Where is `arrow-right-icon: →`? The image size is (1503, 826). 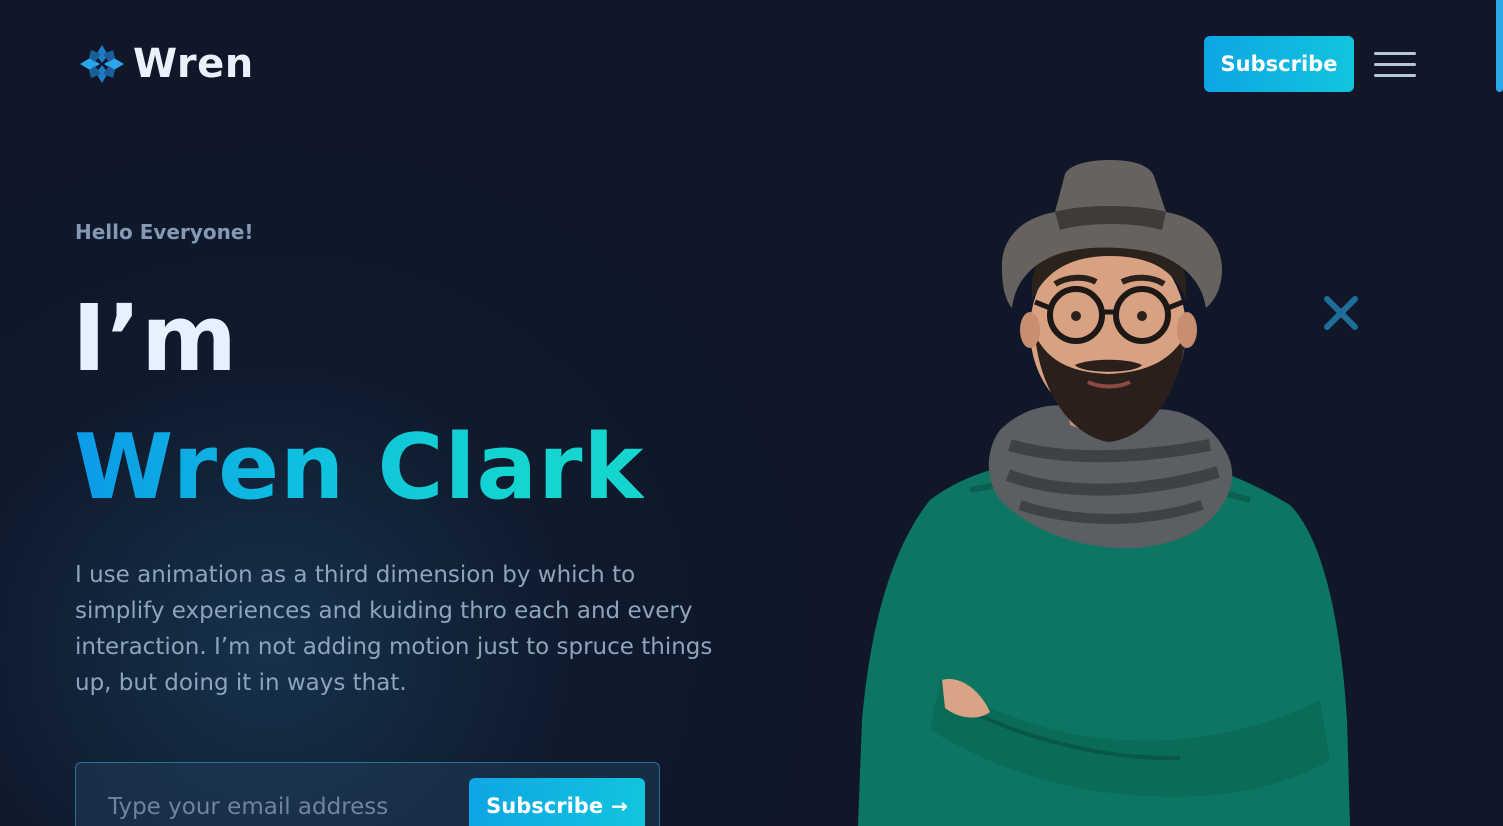 arrow-right-icon: → is located at coordinates (619, 806).